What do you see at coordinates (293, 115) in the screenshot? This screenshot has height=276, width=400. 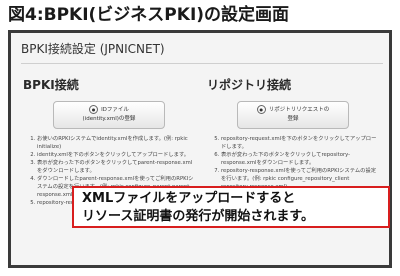 I see `register-repository-request-button: ● リポジトリリクエストの 登録` at bounding box center [293, 115].